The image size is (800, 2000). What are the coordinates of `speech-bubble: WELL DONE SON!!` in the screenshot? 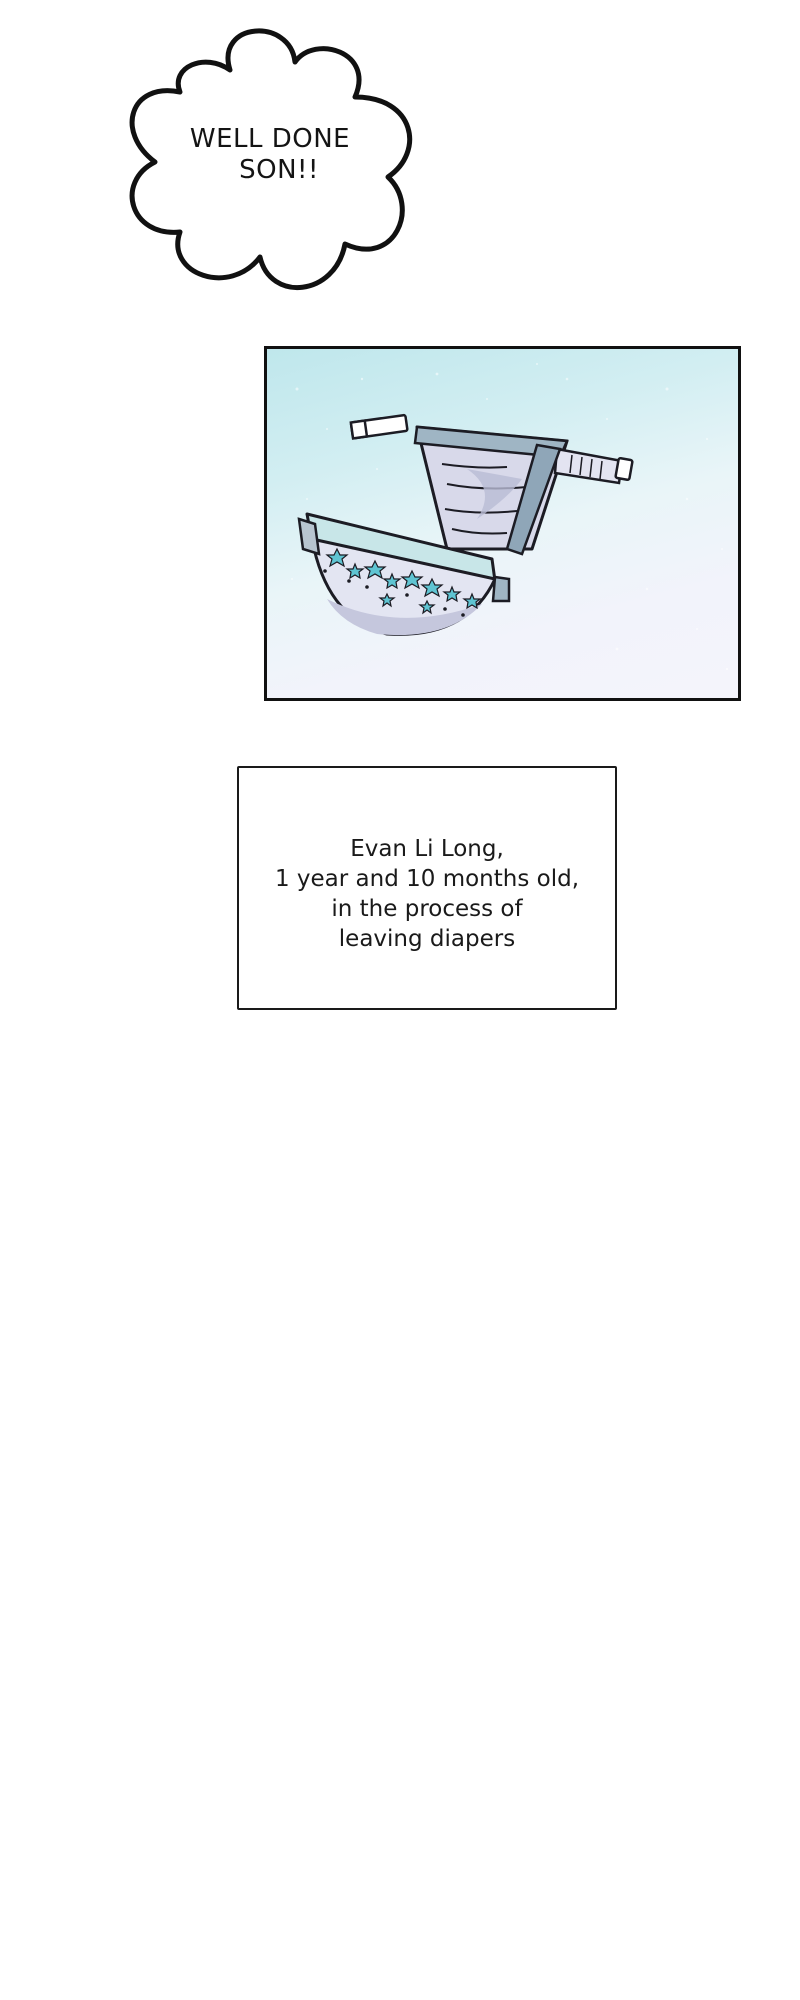 It's located at (275, 157).